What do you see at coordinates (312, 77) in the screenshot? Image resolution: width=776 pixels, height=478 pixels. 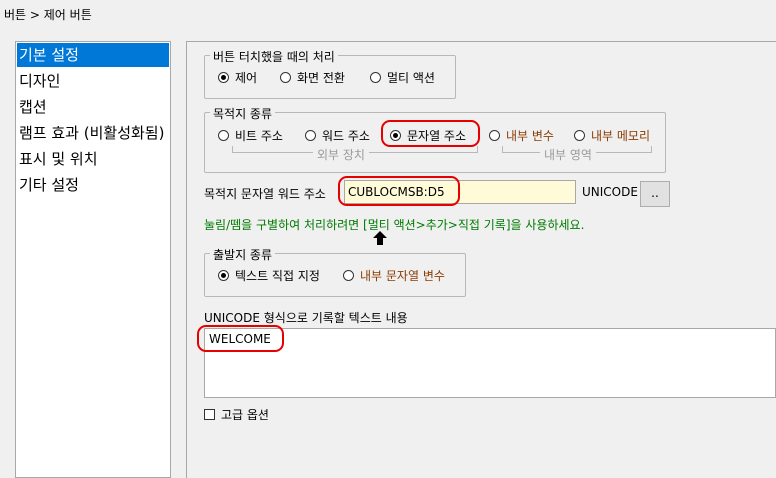 I see `radio-screen-change: 화면 전환` at bounding box center [312, 77].